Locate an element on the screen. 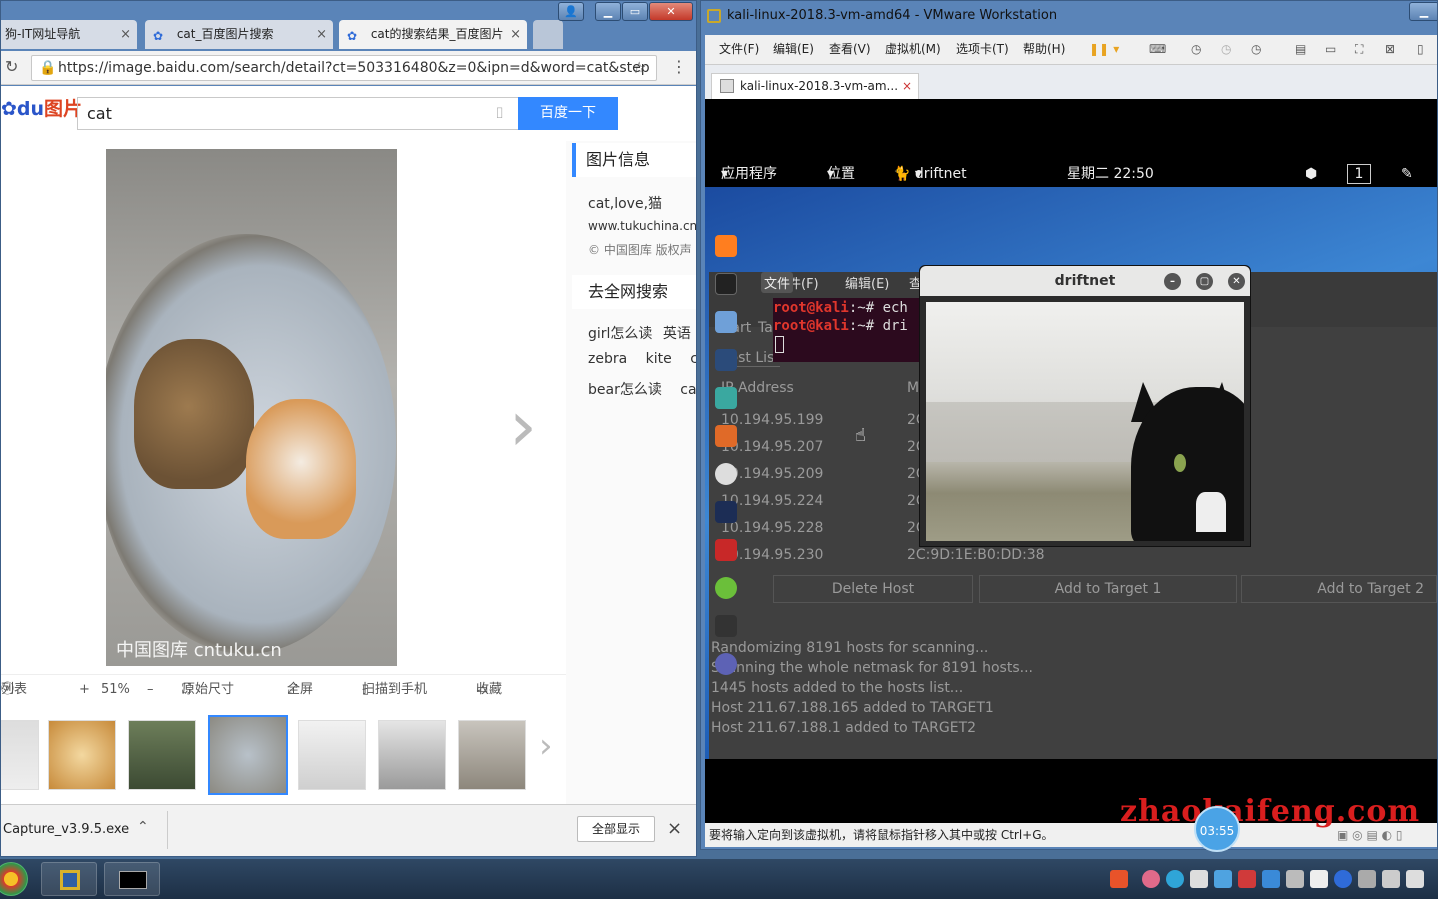  more-icon: ▯ is located at coordinates (1420, 49).